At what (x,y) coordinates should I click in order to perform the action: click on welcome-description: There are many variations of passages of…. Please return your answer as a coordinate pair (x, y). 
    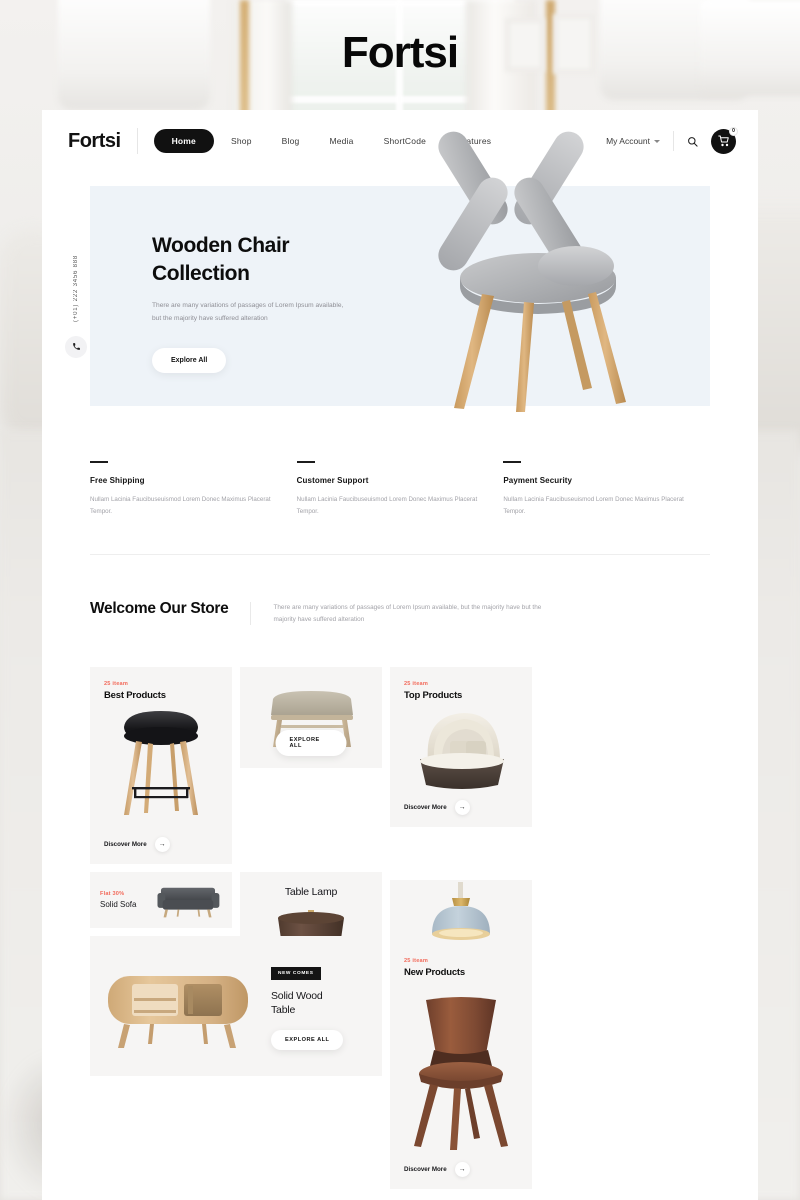
    Looking at the image, I should click on (407, 613).